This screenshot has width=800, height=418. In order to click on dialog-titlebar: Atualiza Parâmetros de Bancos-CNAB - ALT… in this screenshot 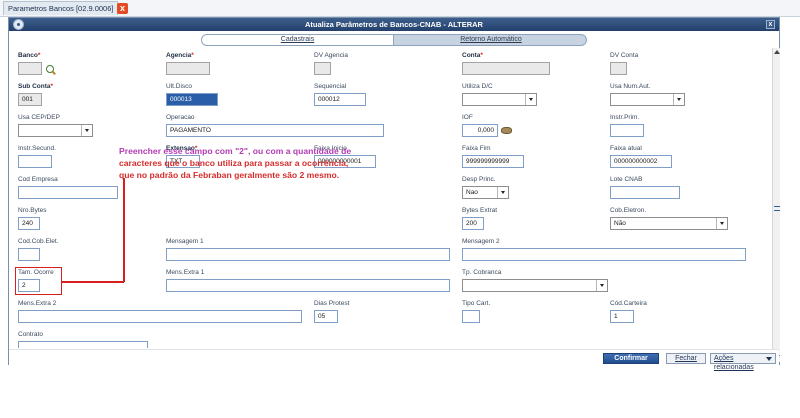, I will do `click(394, 24)`.